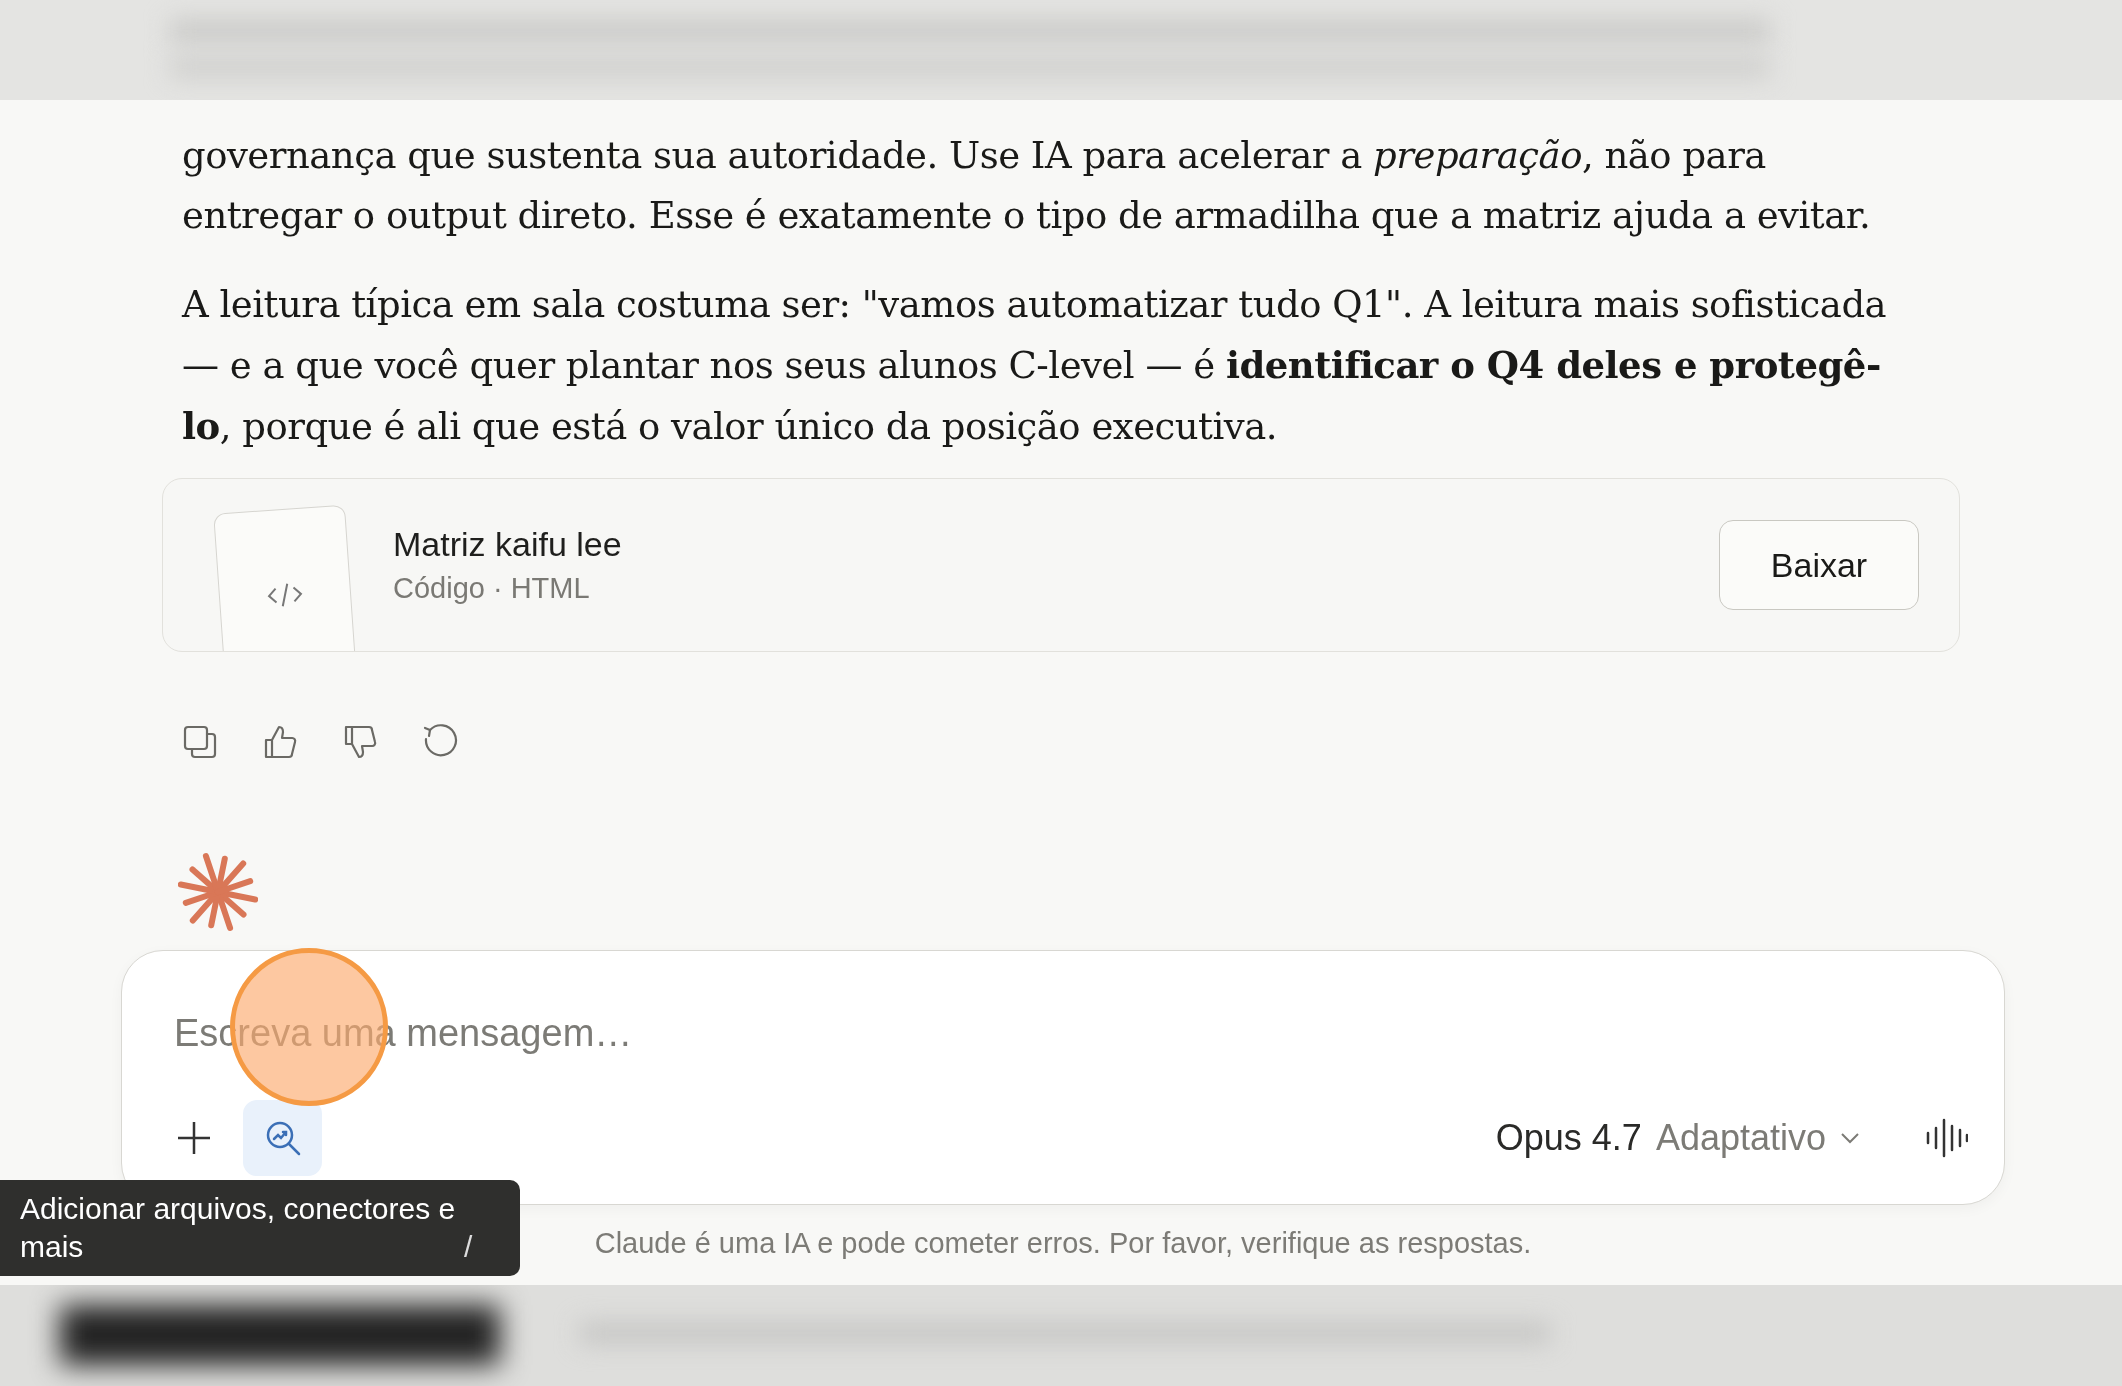  I want to click on research-button, so click(282, 1138).